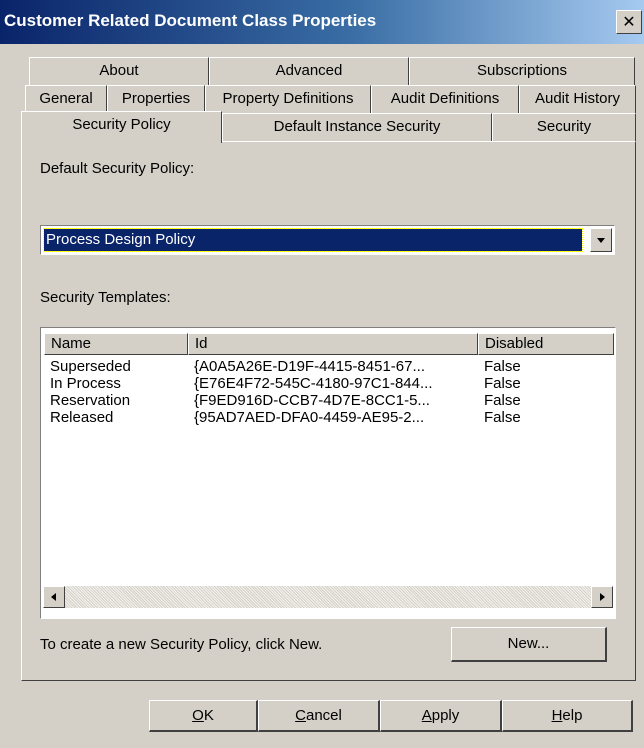 This screenshot has height=748, width=644. Describe the element at coordinates (90, 400) in the screenshot. I see `row-name: Reservation` at that location.